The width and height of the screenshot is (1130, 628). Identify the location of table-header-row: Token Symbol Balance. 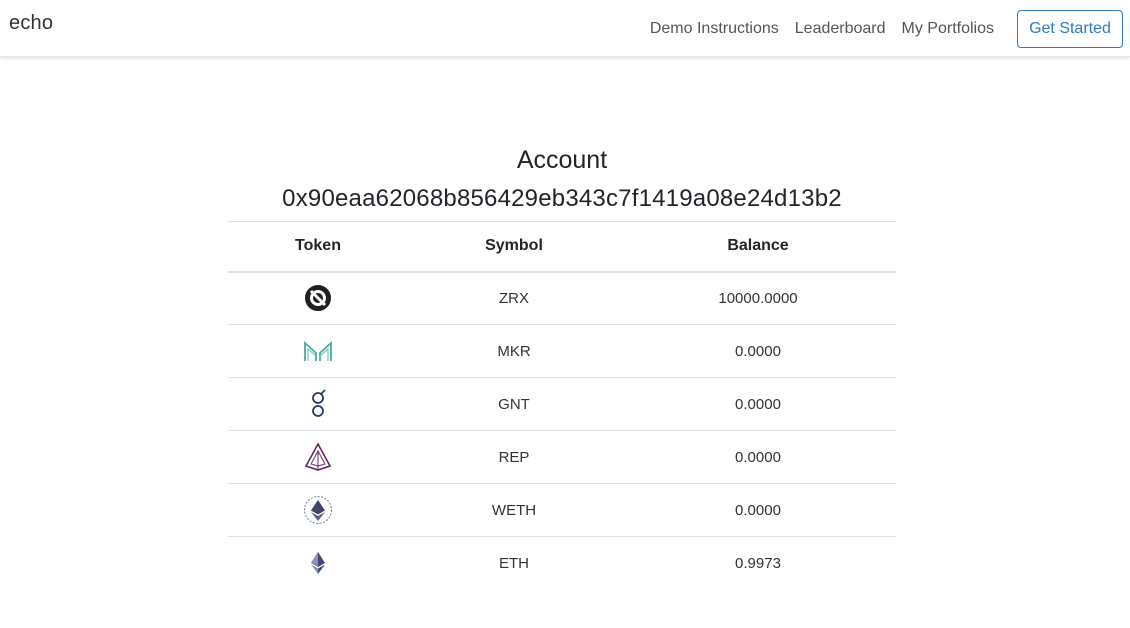
(562, 247).